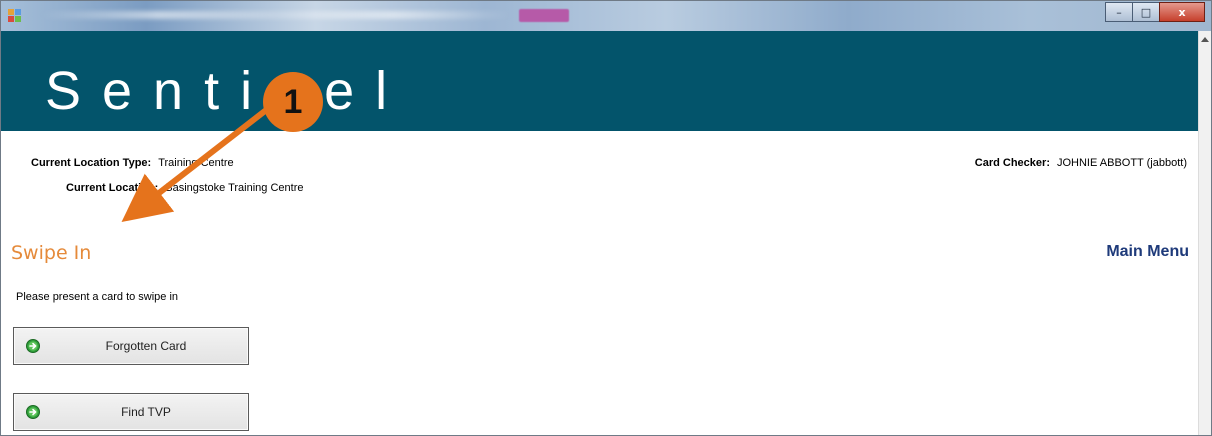  What do you see at coordinates (234, 188) in the screenshot?
I see `location-value: Basingstoke Training Centre` at bounding box center [234, 188].